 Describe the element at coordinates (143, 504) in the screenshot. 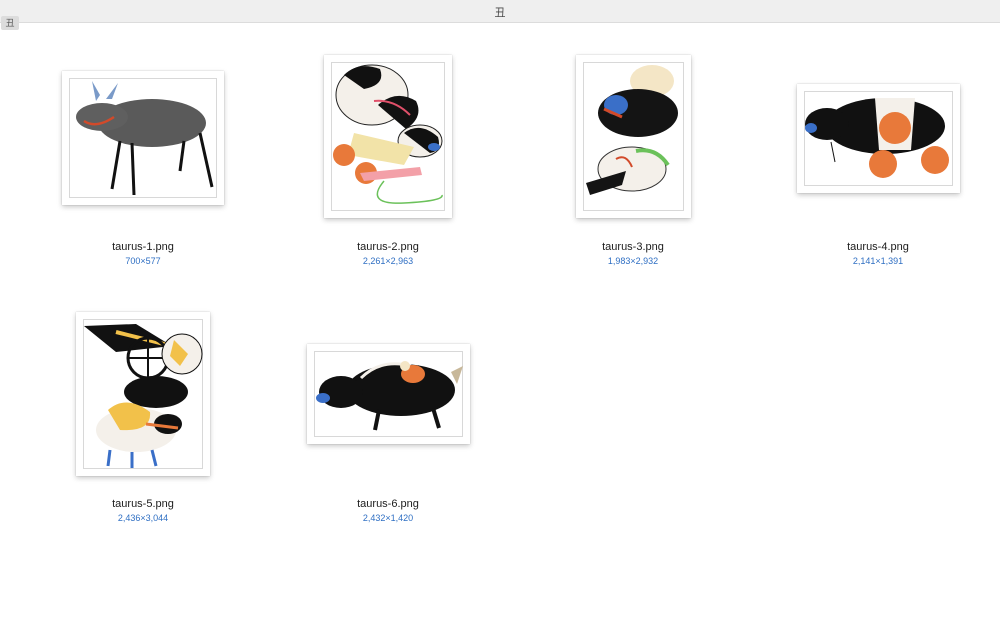

I see `file-name: taurus-5.png` at that location.